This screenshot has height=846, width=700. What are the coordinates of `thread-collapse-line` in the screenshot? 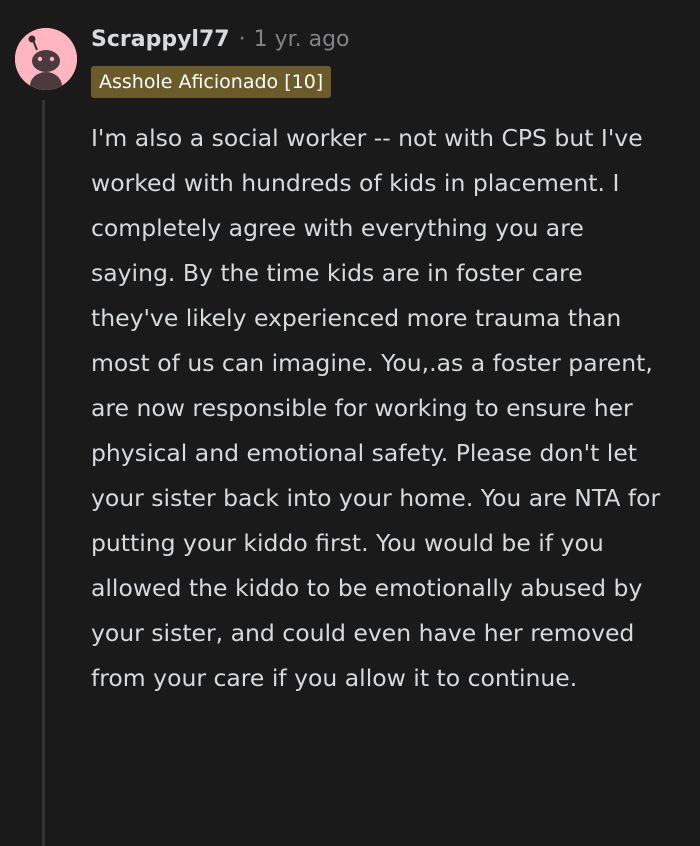 It's located at (43, 473).